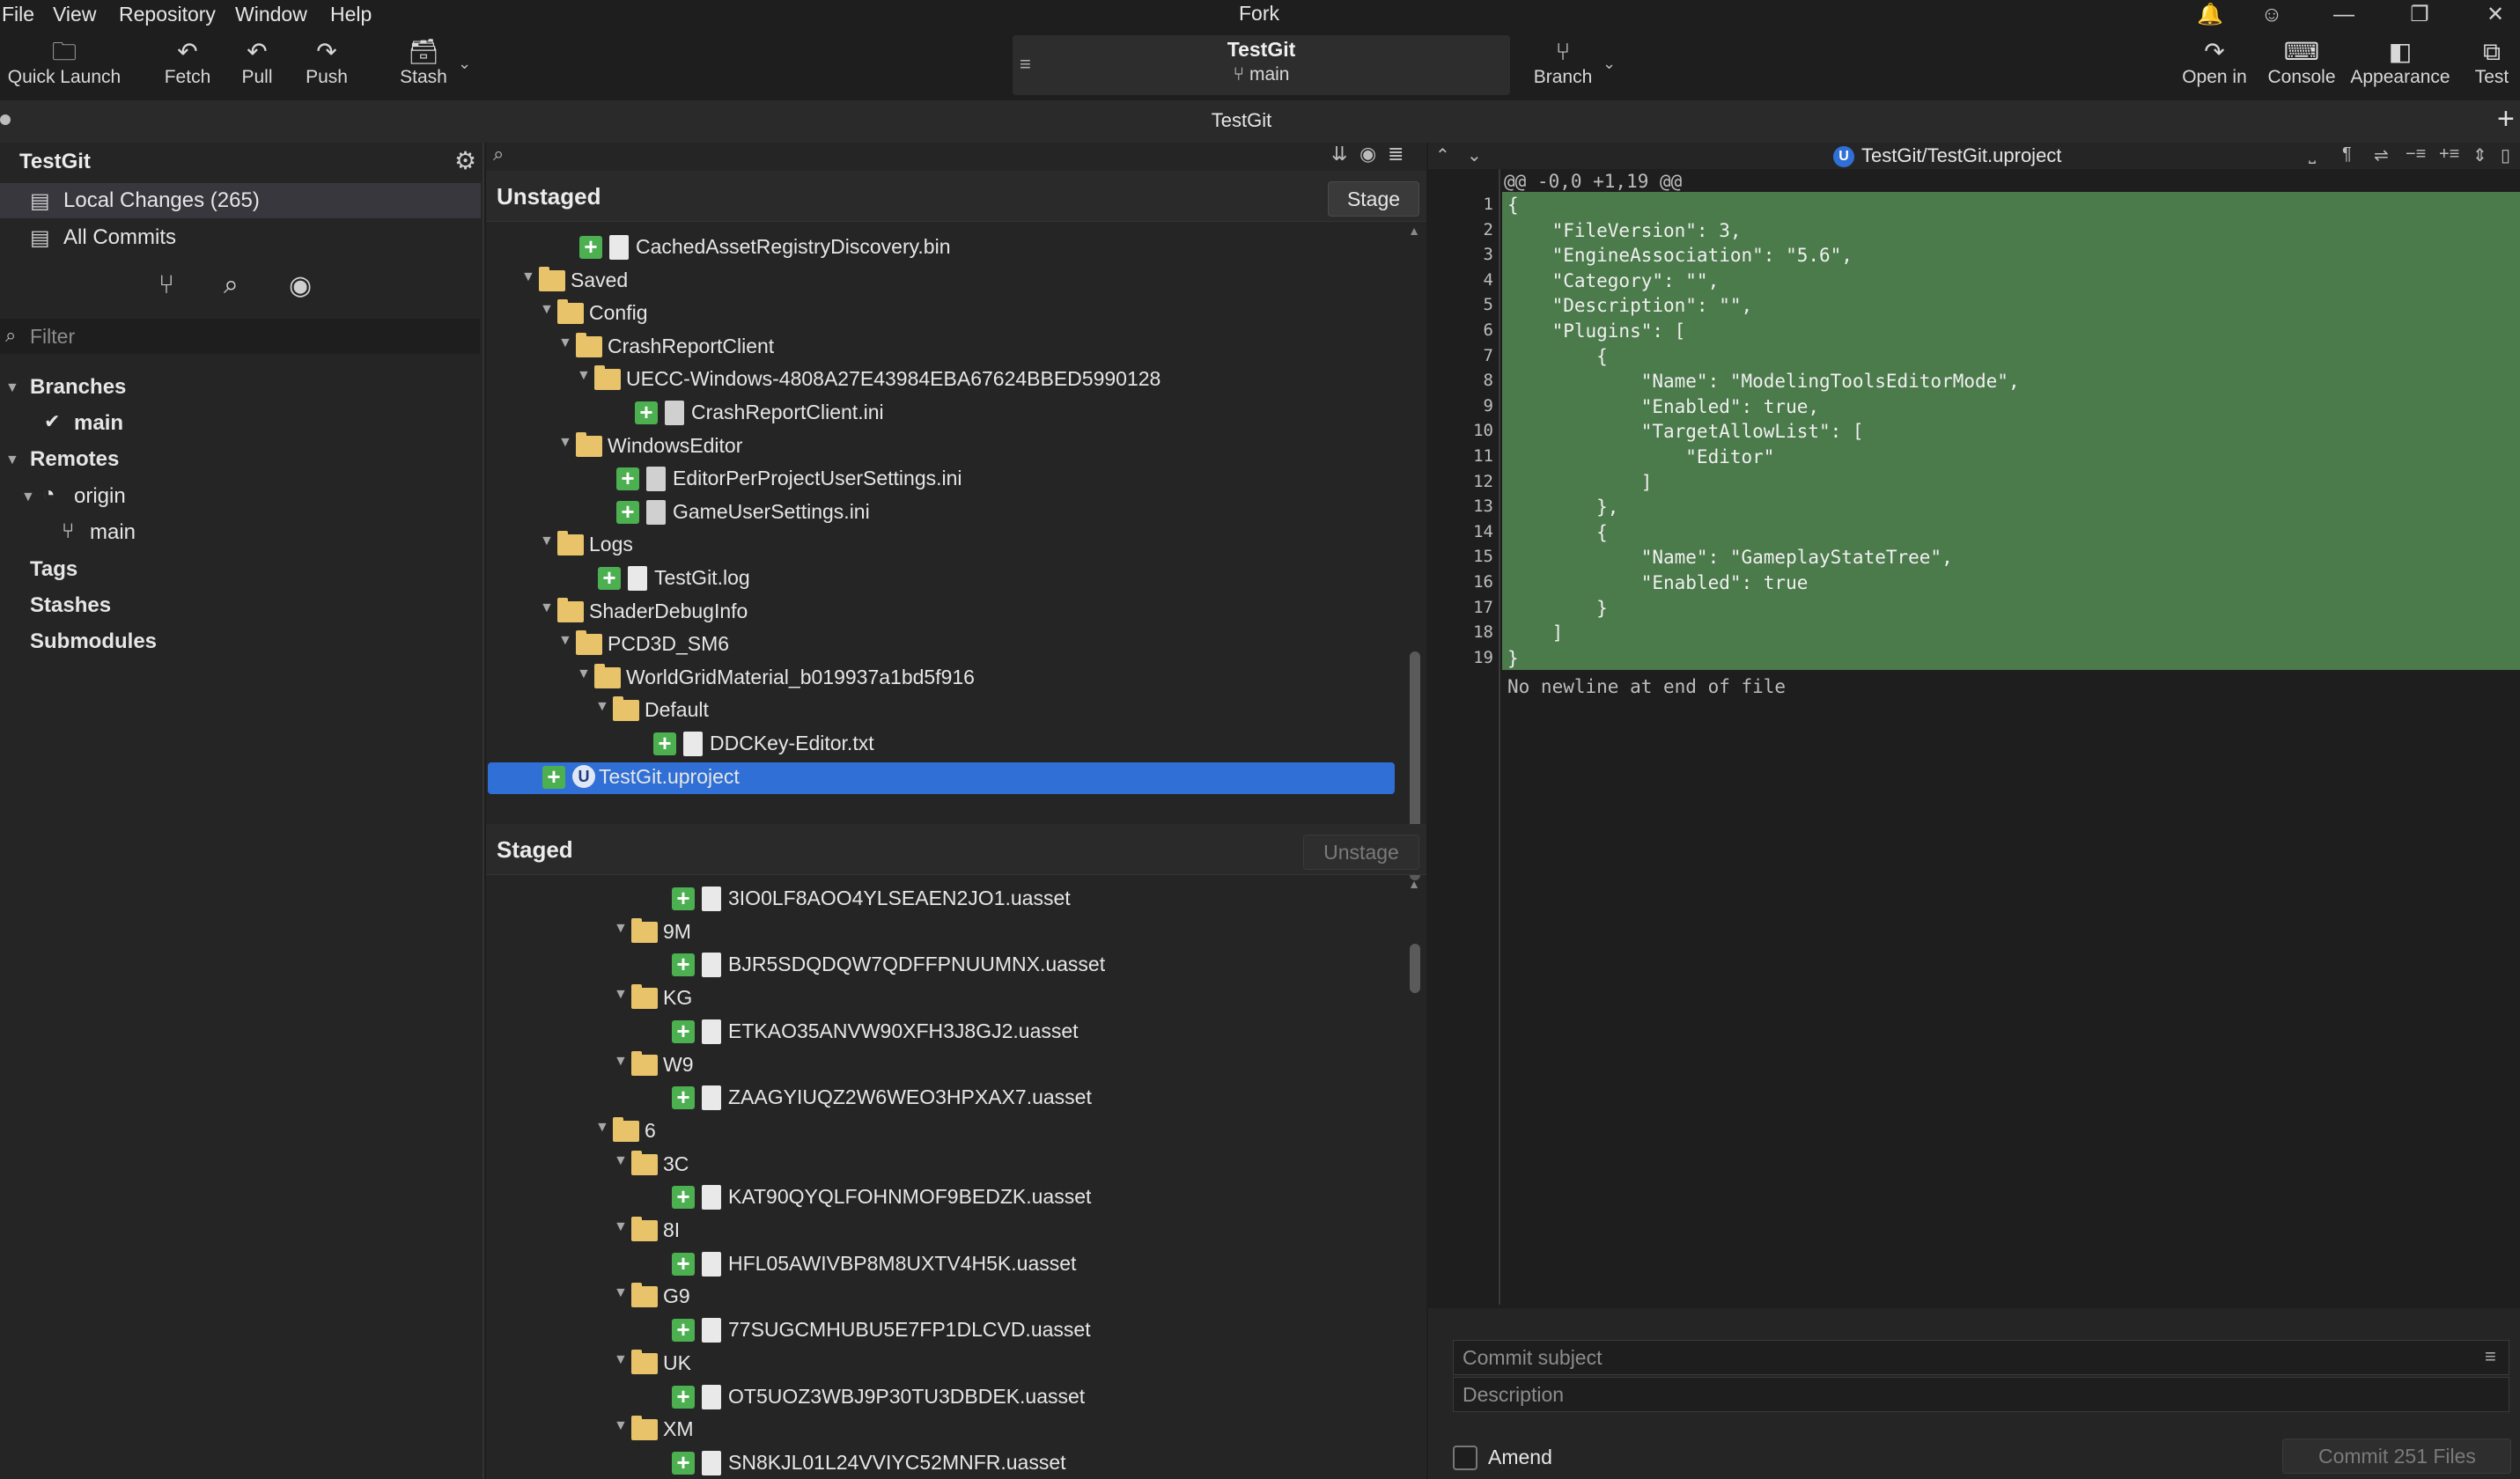  Describe the element at coordinates (941, 1198) in the screenshot. I see `tree-row: + KAT90QYQLFOHNMOF9BEDZK.uasset` at that location.